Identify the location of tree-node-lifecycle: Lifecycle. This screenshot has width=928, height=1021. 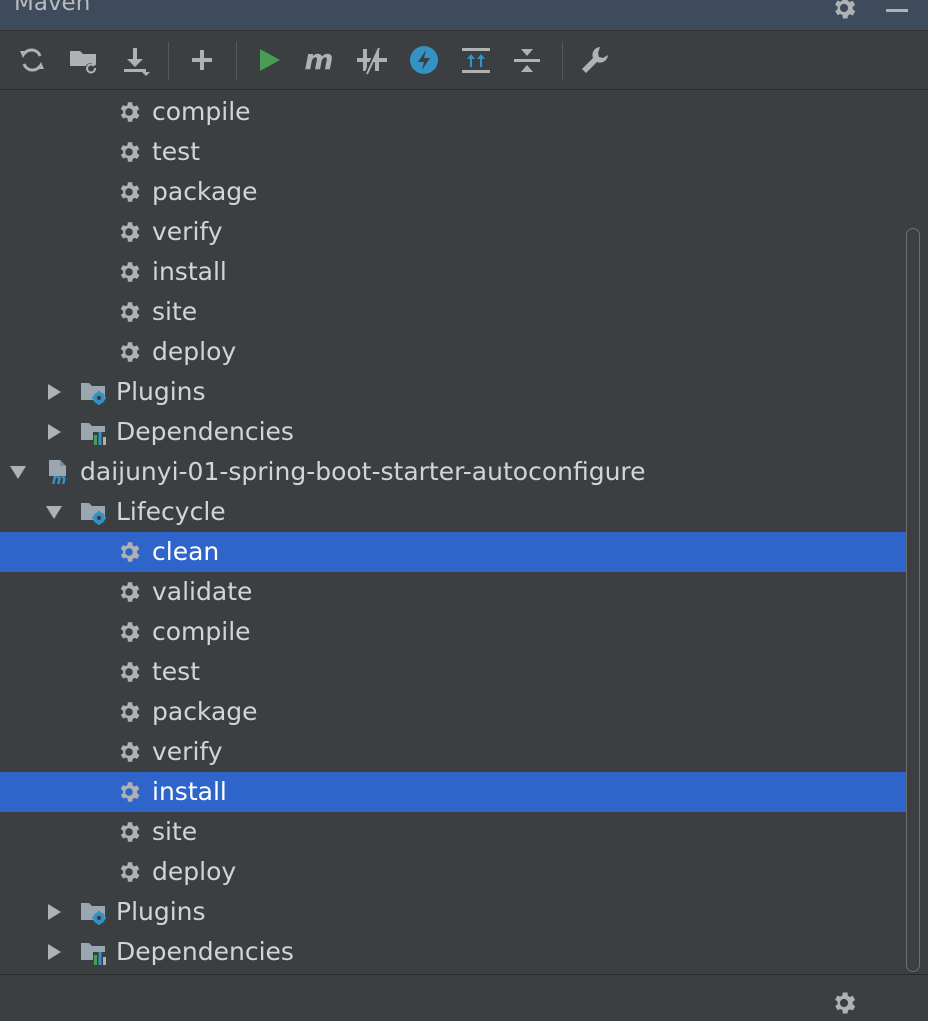
(460, 512).